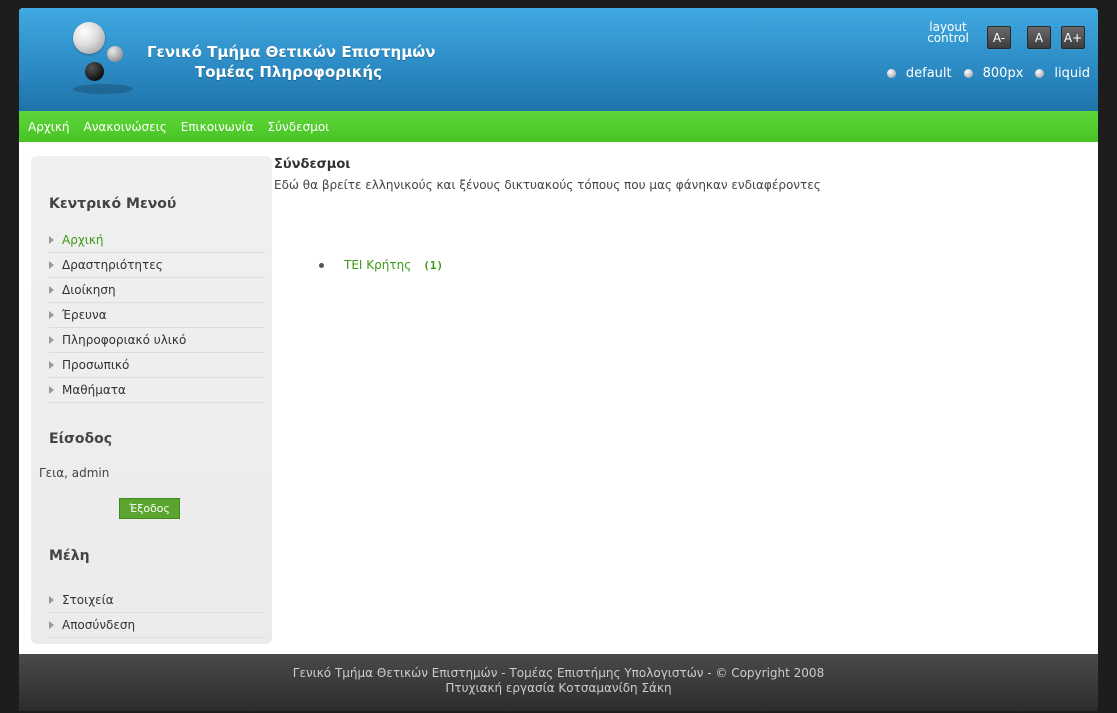 The width and height of the screenshot is (1117, 713). Describe the element at coordinates (69, 556) in the screenshot. I see `members-heading: Μέλη` at that location.